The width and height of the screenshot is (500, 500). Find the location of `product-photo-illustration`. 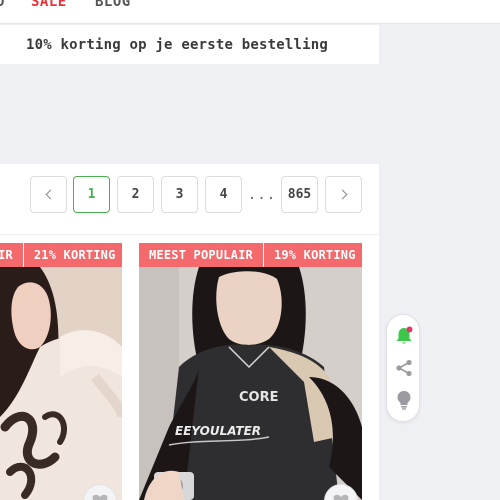

product-photo-illustration is located at coordinates (61, 383).